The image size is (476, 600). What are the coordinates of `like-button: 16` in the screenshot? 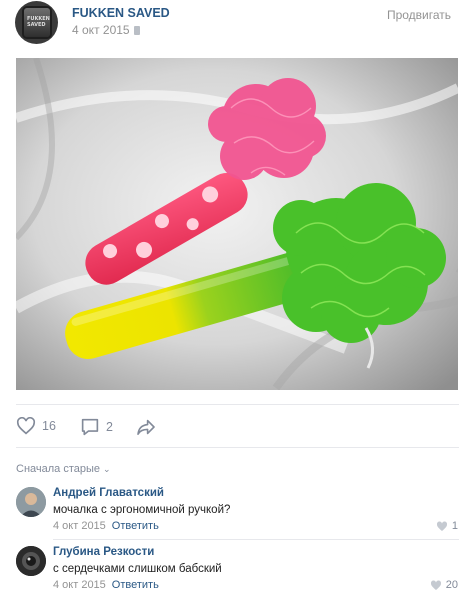 It's located at (36, 426).